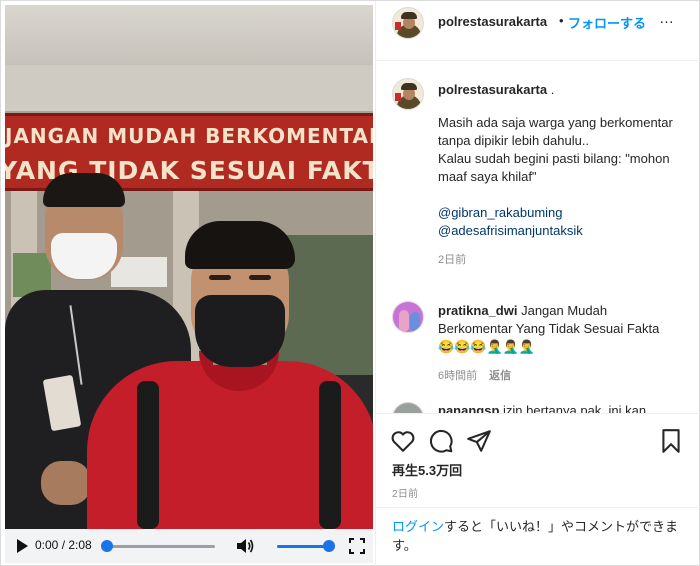 This screenshot has width=700, height=566. I want to click on caption-avatar, so click(408, 94).